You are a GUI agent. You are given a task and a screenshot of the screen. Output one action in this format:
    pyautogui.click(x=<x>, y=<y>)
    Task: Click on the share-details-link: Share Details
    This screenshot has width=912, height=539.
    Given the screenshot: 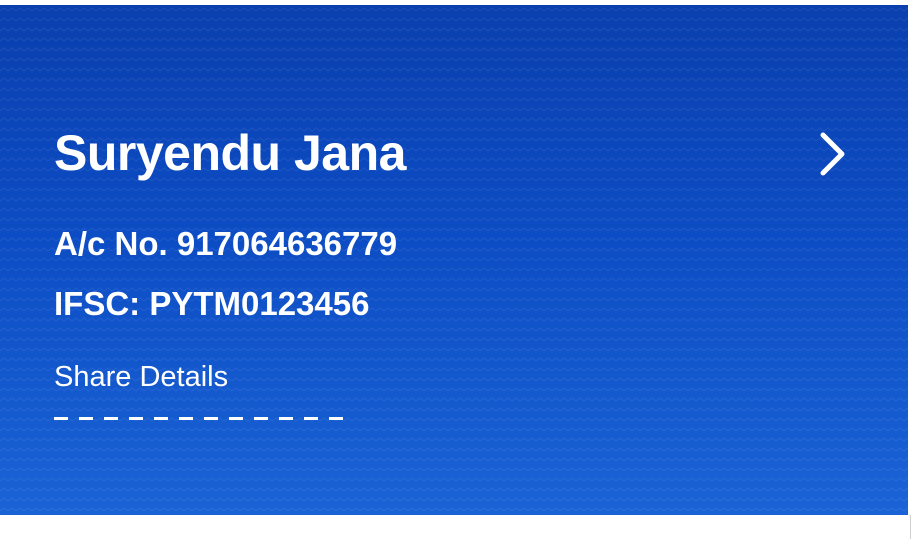 What is the action you would take?
    pyautogui.click(x=141, y=377)
    